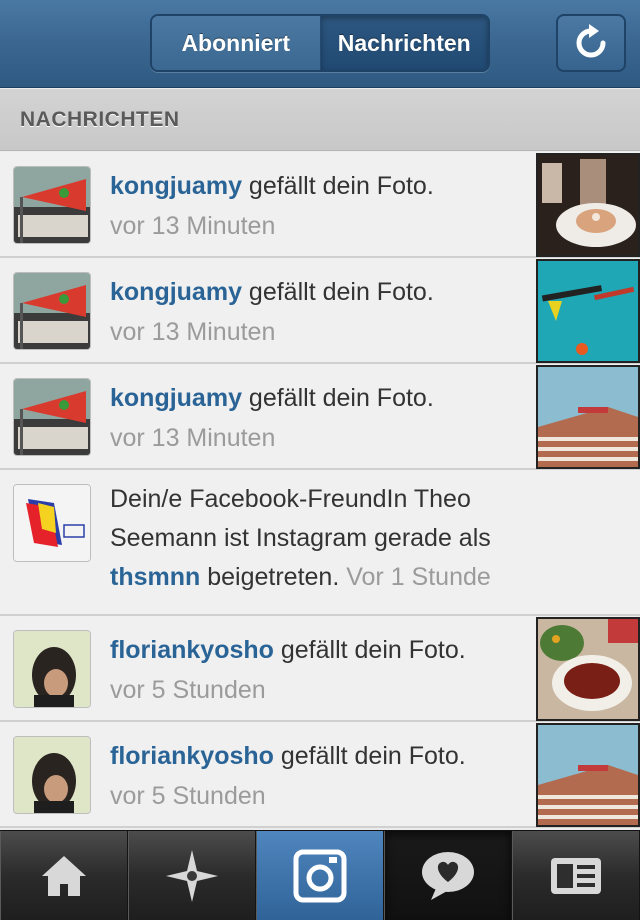  I want to click on tab-home, so click(64, 875).